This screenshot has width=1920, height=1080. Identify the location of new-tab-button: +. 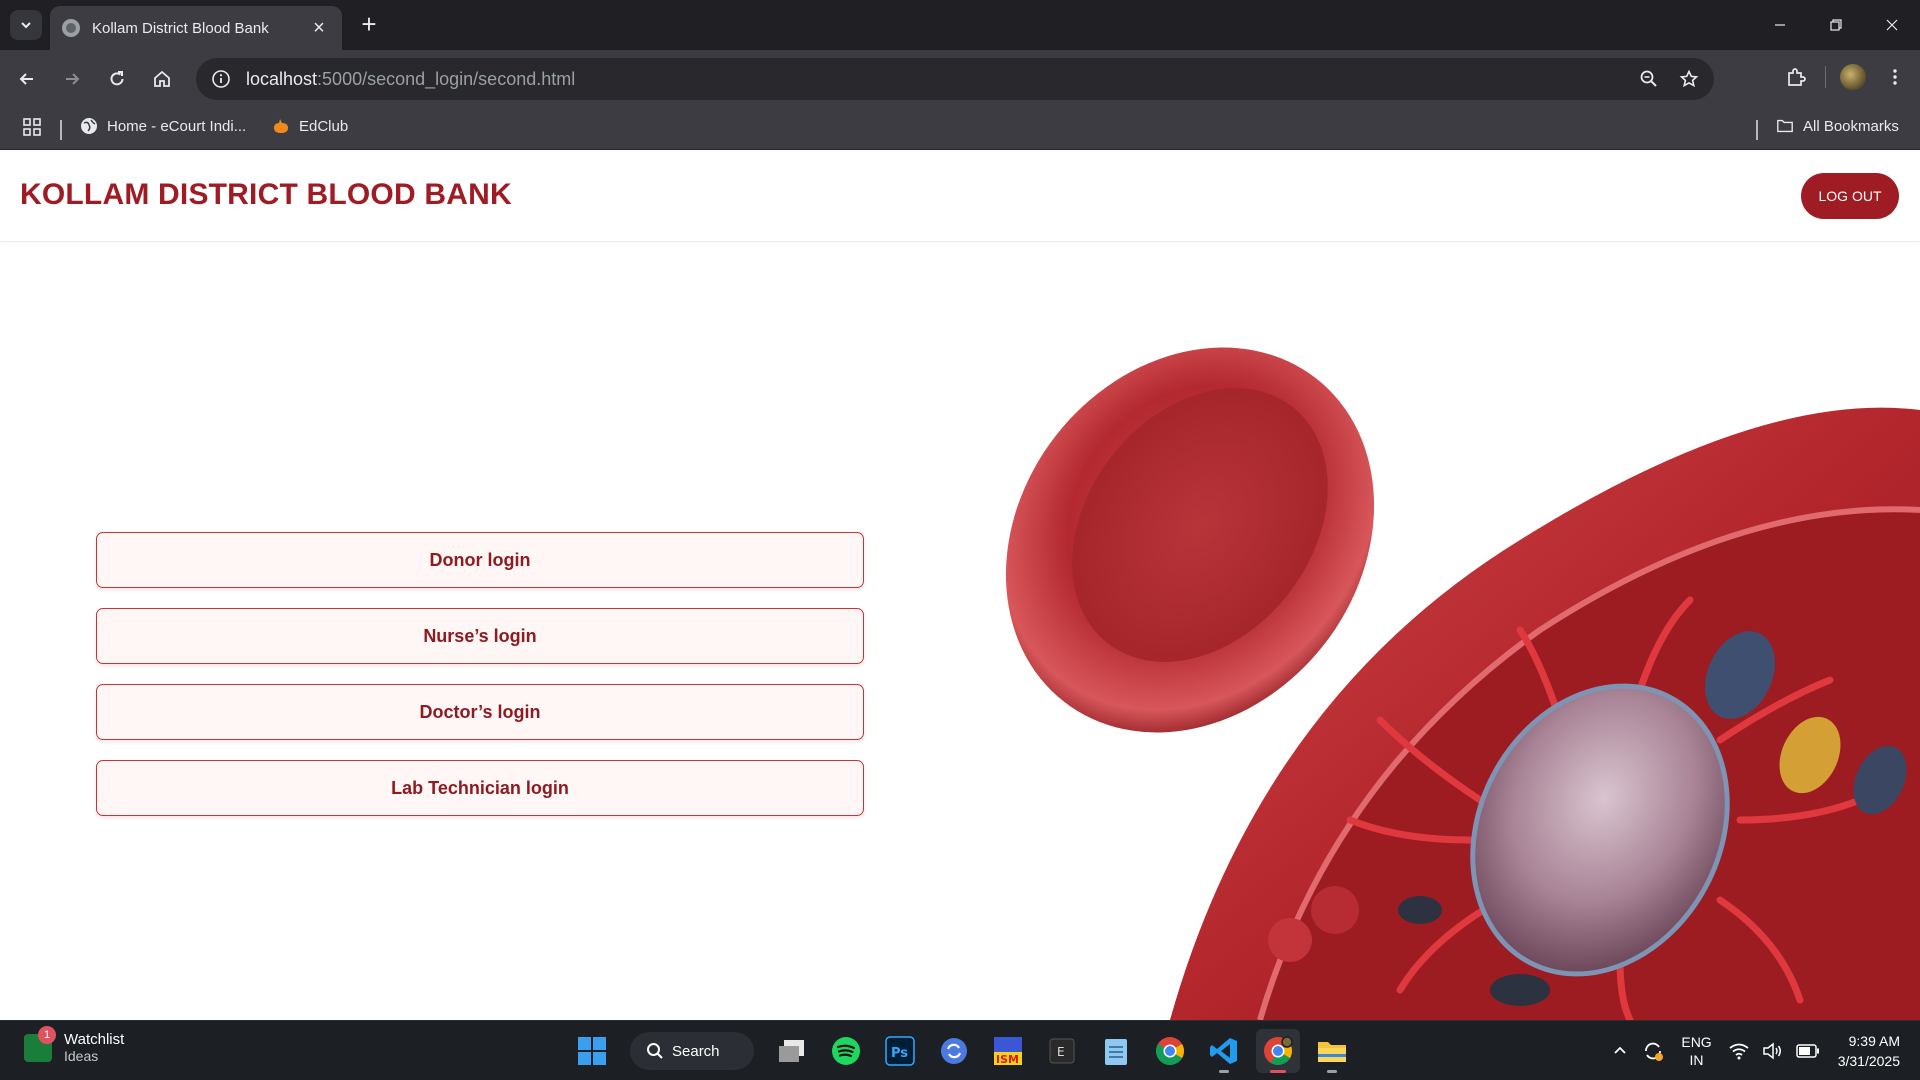
(369, 25).